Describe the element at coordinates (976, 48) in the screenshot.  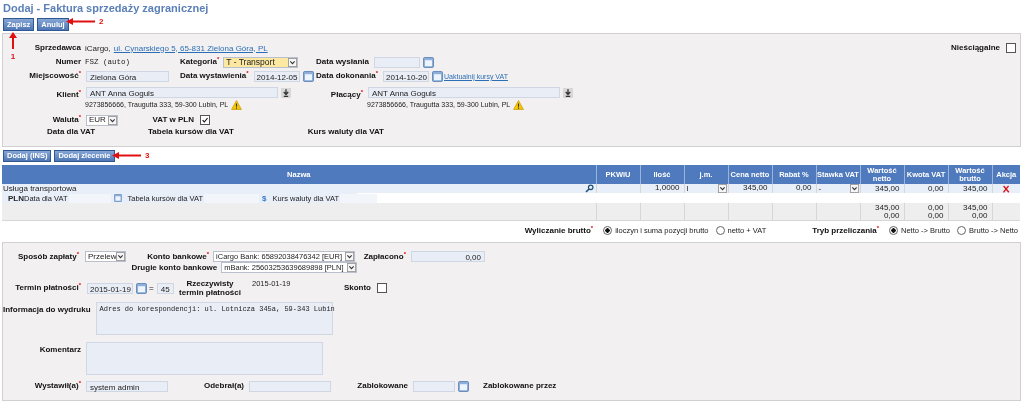
I see `field-label: Nieściągalne` at that location.